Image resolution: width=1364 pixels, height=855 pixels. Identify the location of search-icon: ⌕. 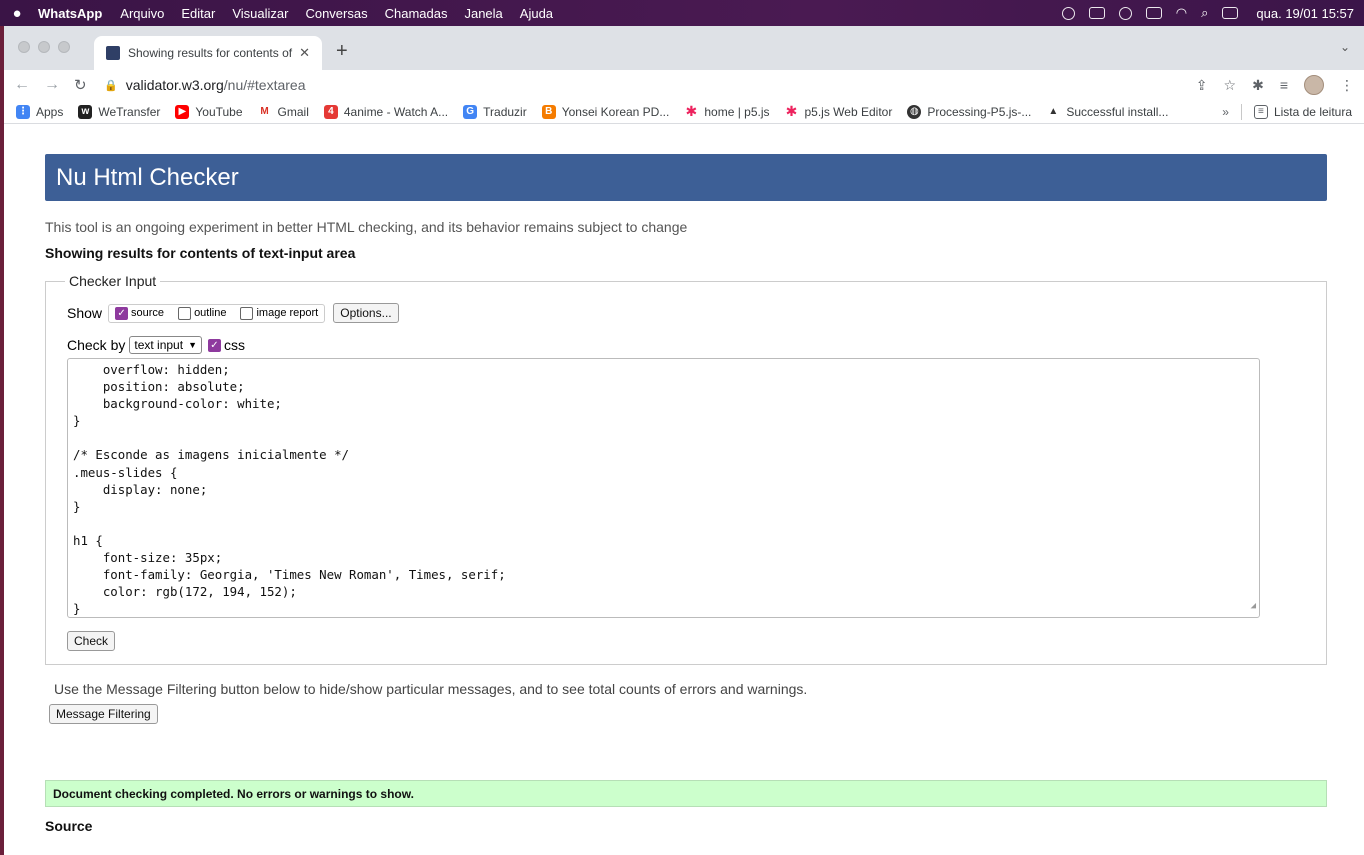
(1204, 13).